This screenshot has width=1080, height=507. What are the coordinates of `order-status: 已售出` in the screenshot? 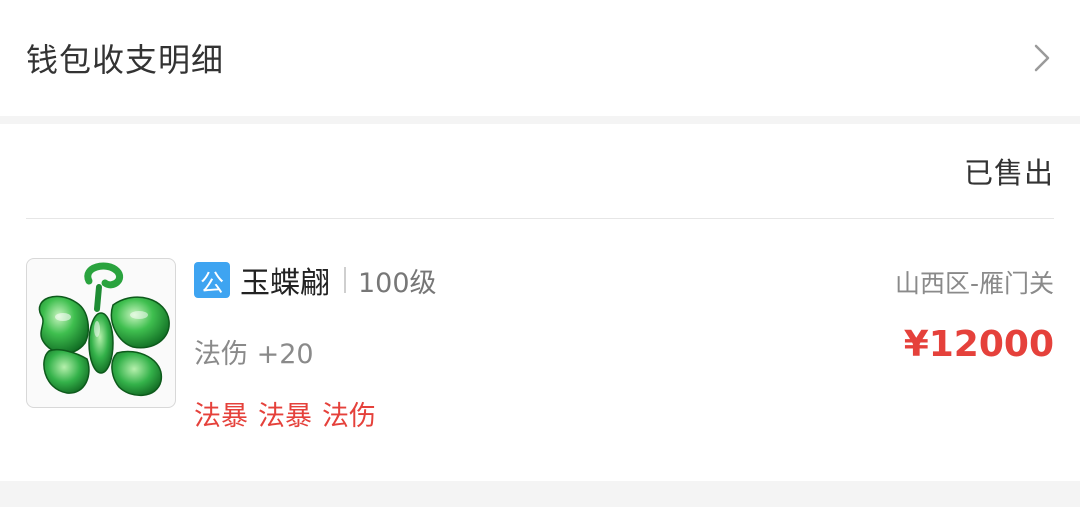 It's located at (1008, 173).